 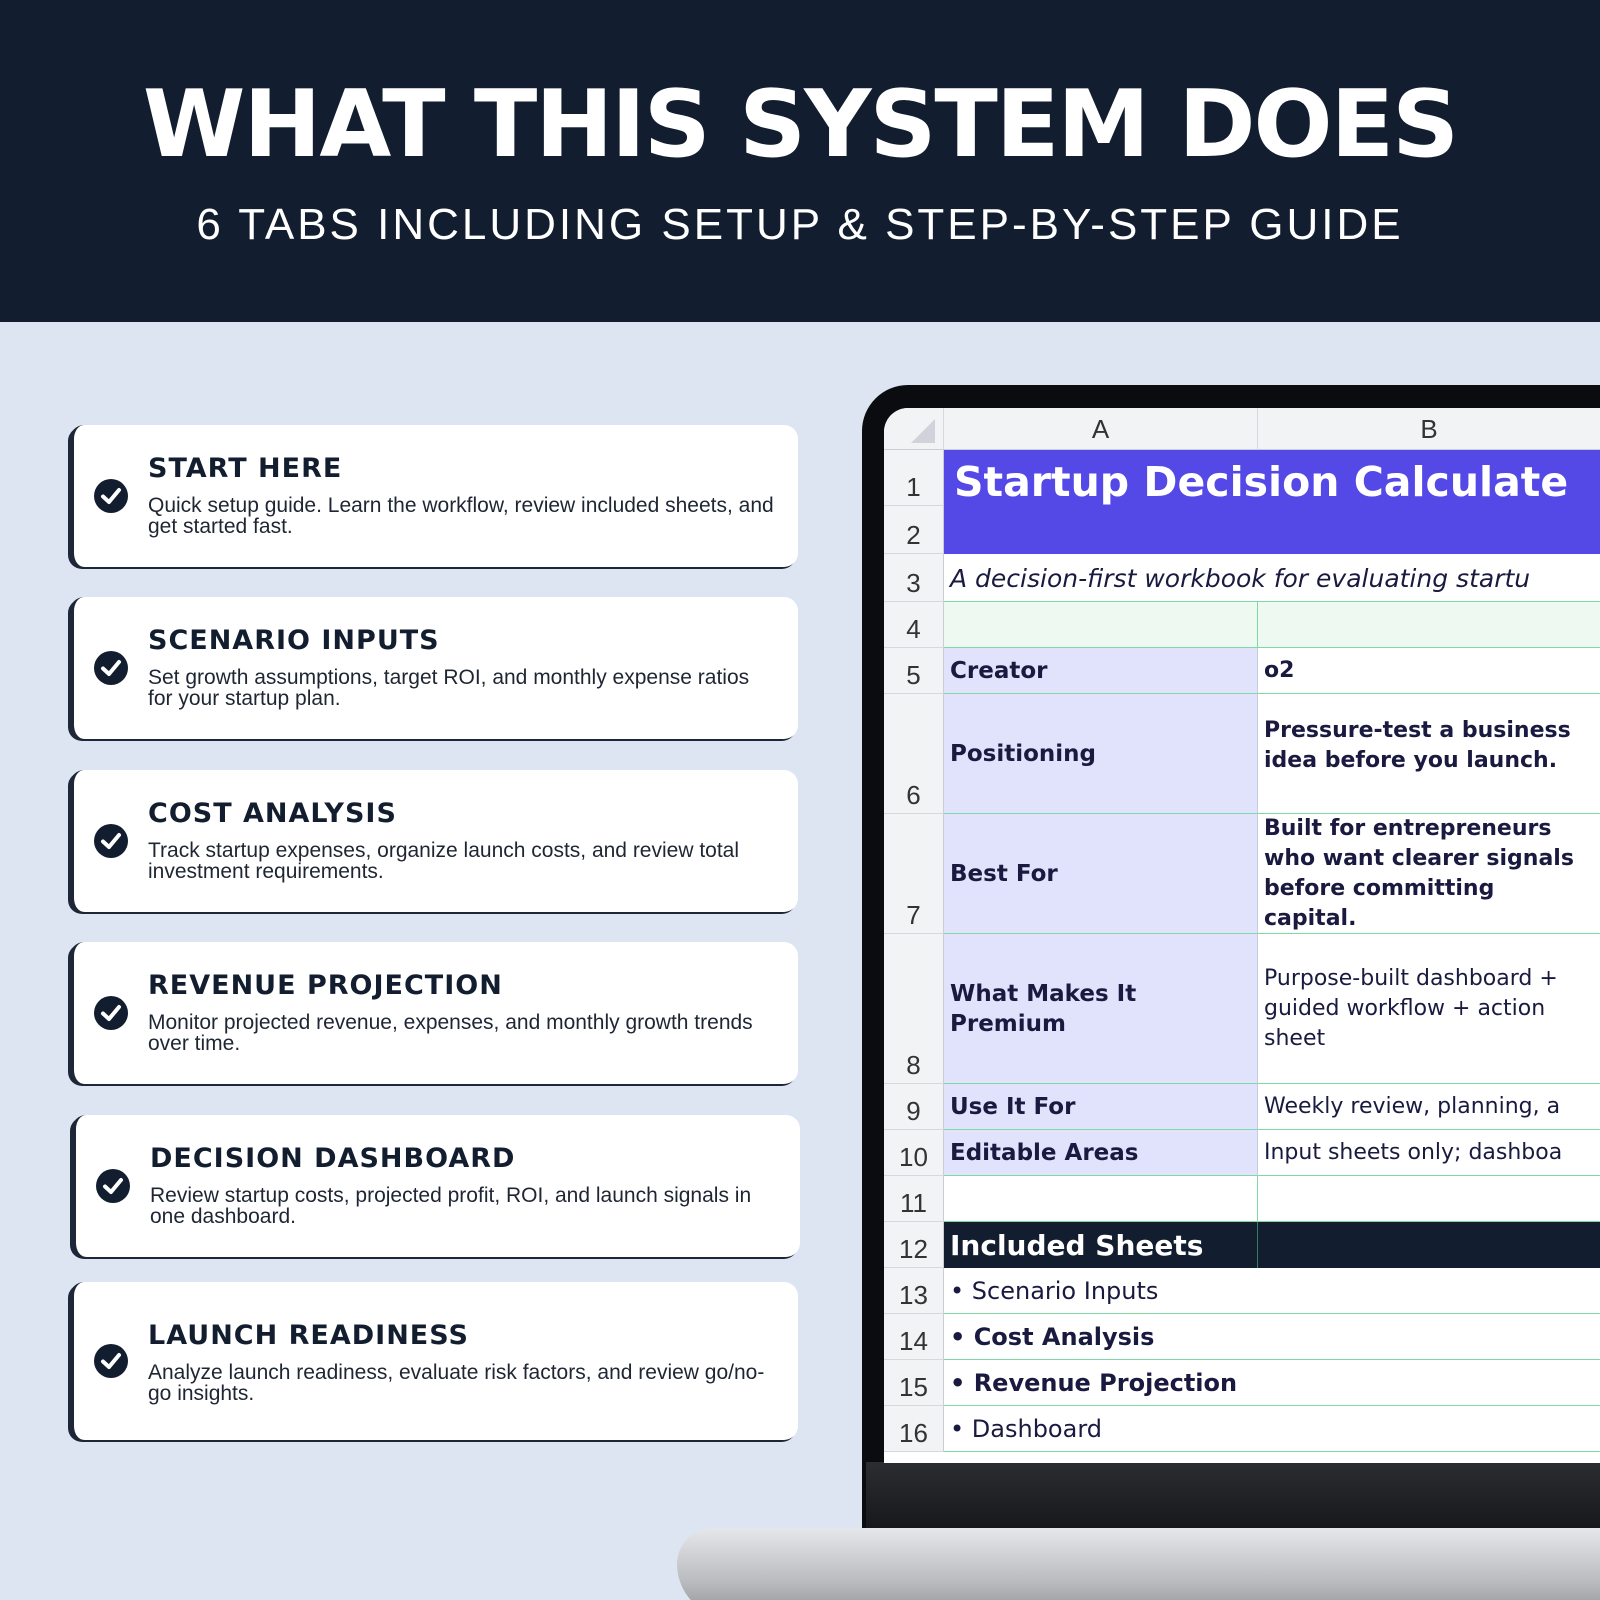 I want to click on row-header: 11, so click(x=914, y=1199).